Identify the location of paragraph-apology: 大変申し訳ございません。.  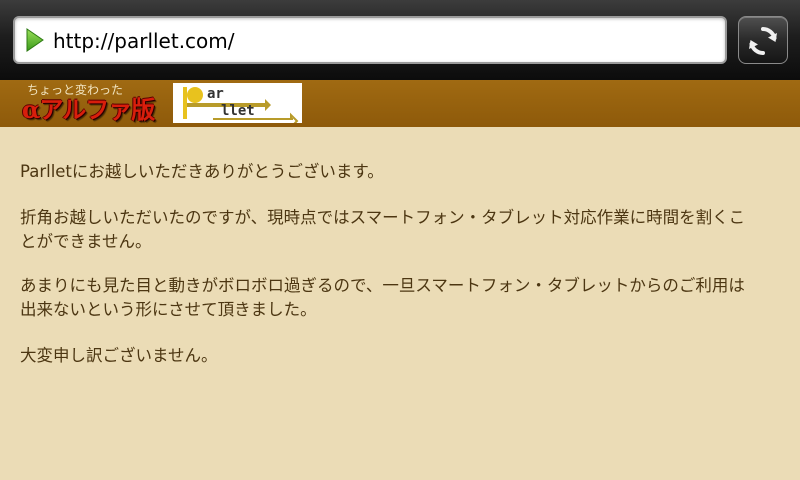
(119, 355).